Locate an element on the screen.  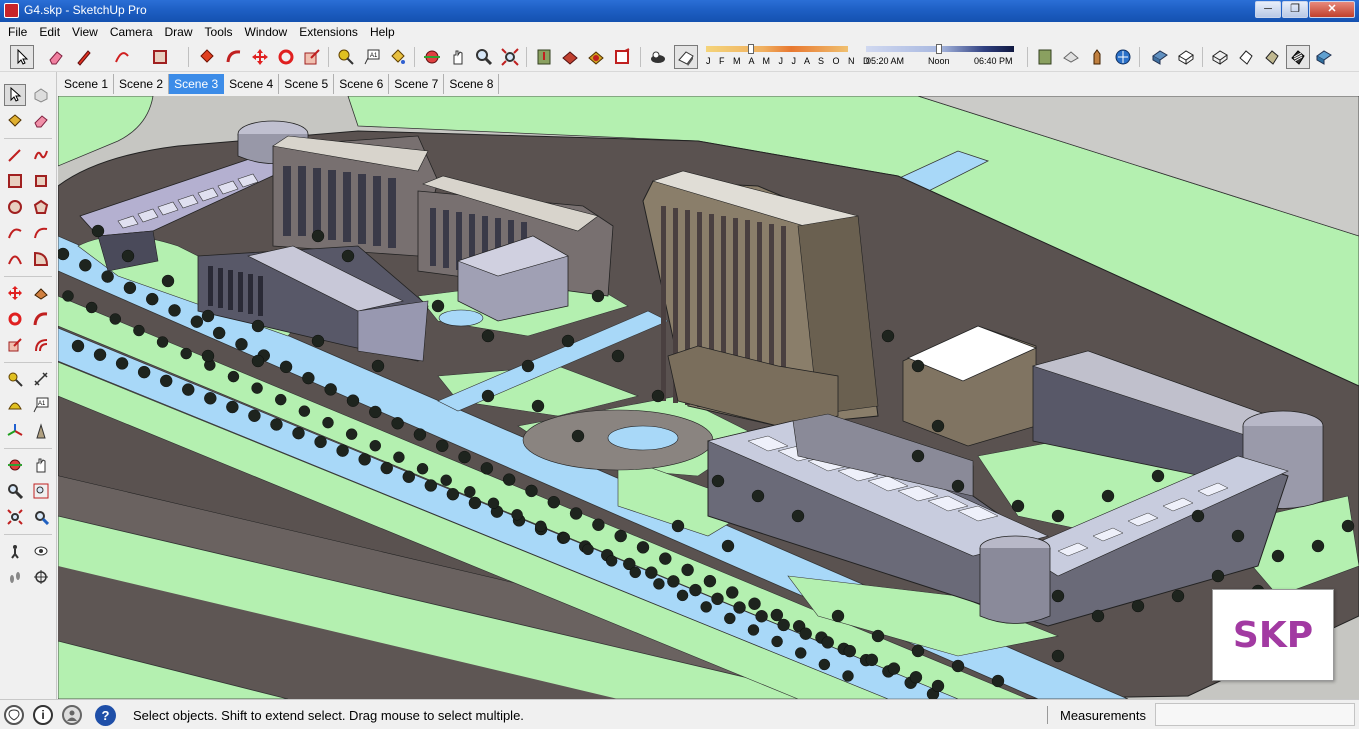
section-plane-icon is located at coordinates (622, 57).